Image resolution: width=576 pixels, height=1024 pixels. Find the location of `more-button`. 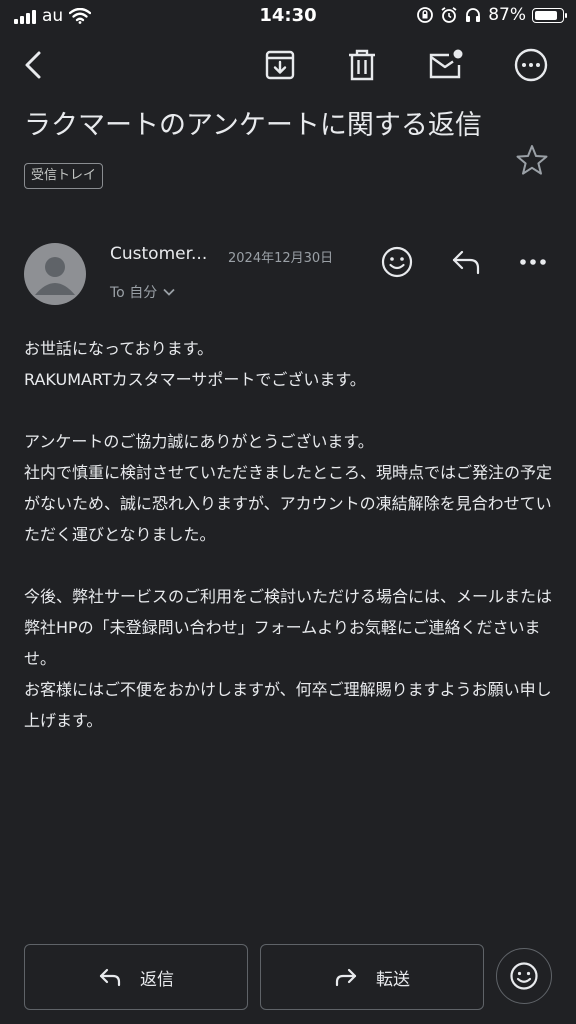

more-button is located at coordinates (531, 65).